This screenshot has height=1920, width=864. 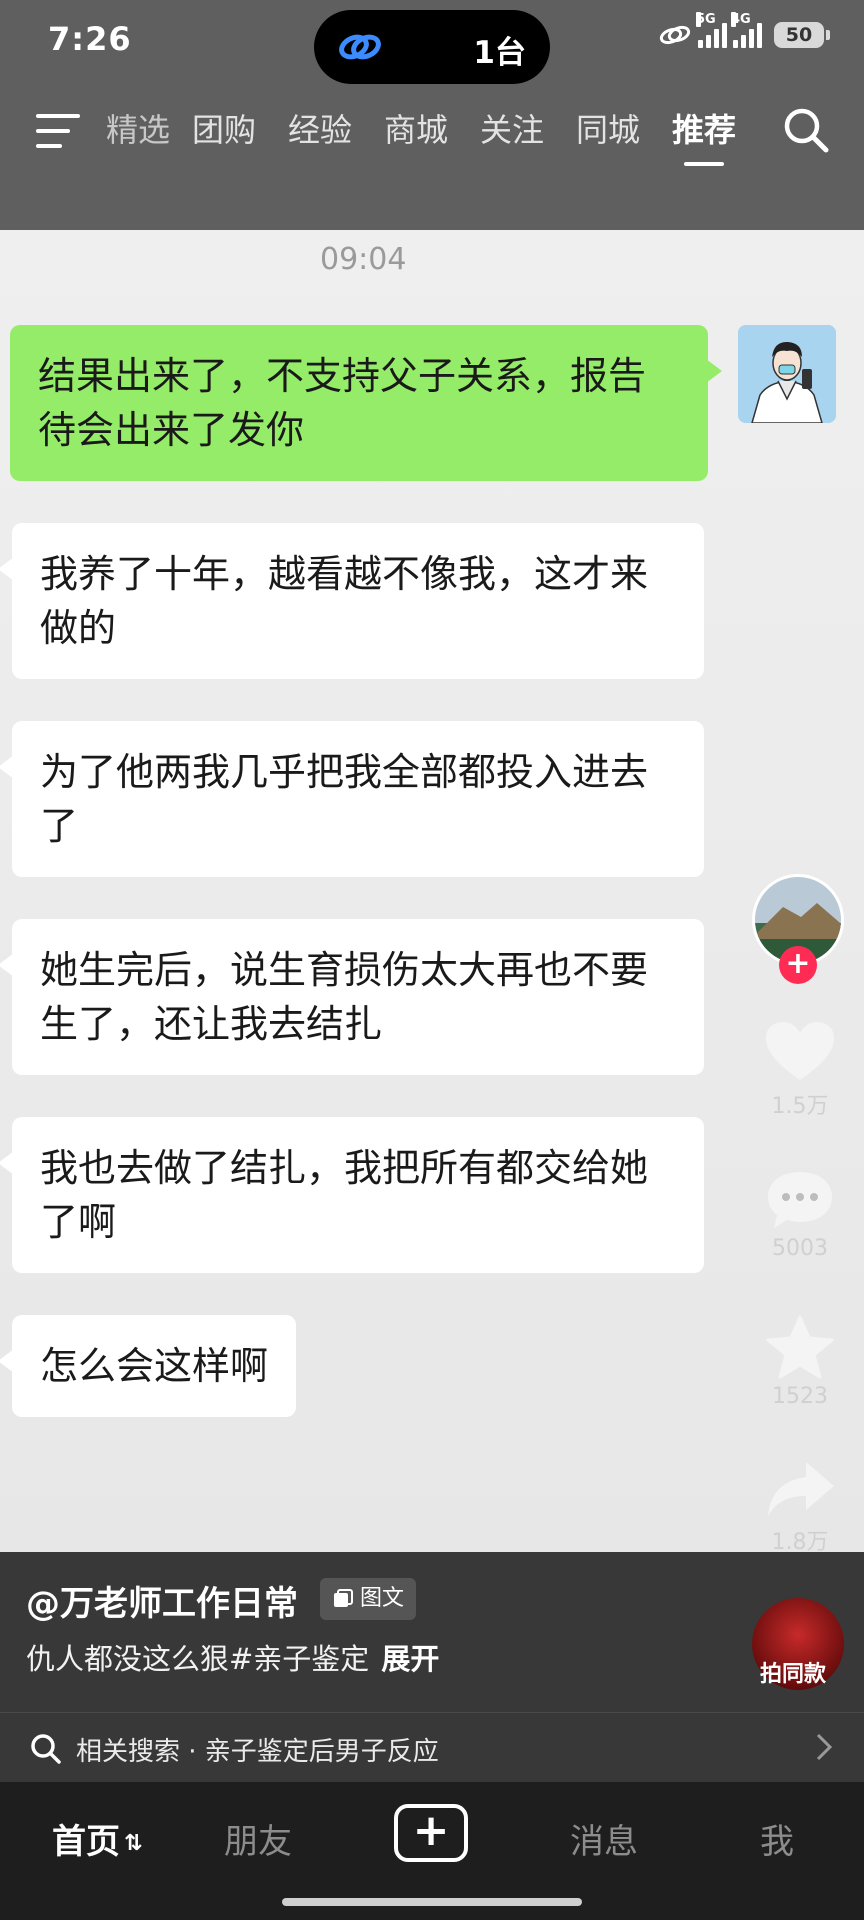 What do you see at coordinates (382, 1598) in the screenshot?
I see `badge-label: 图文` at bounding box center [382, 1598].